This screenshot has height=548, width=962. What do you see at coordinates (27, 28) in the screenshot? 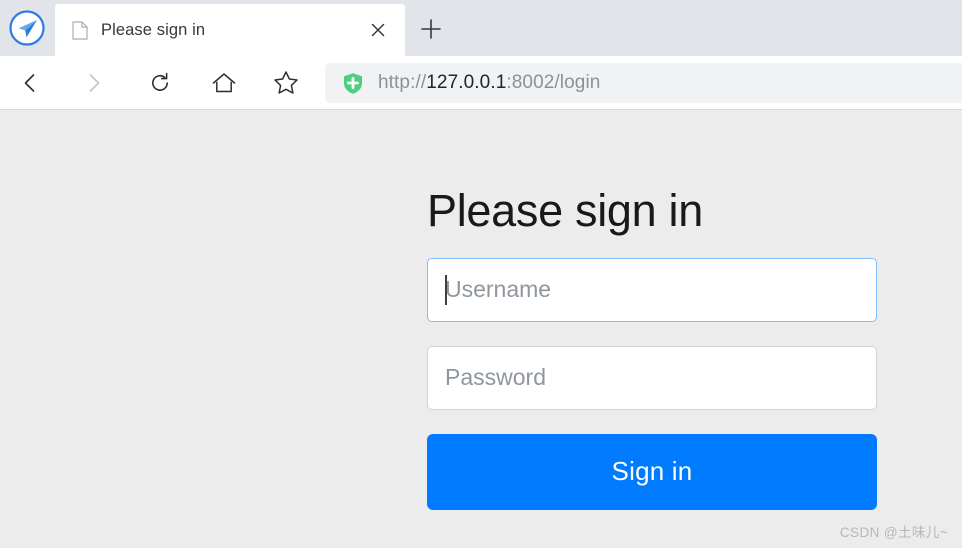
I see `paper-plane-logo-icon` at bounding box center [27, 28].